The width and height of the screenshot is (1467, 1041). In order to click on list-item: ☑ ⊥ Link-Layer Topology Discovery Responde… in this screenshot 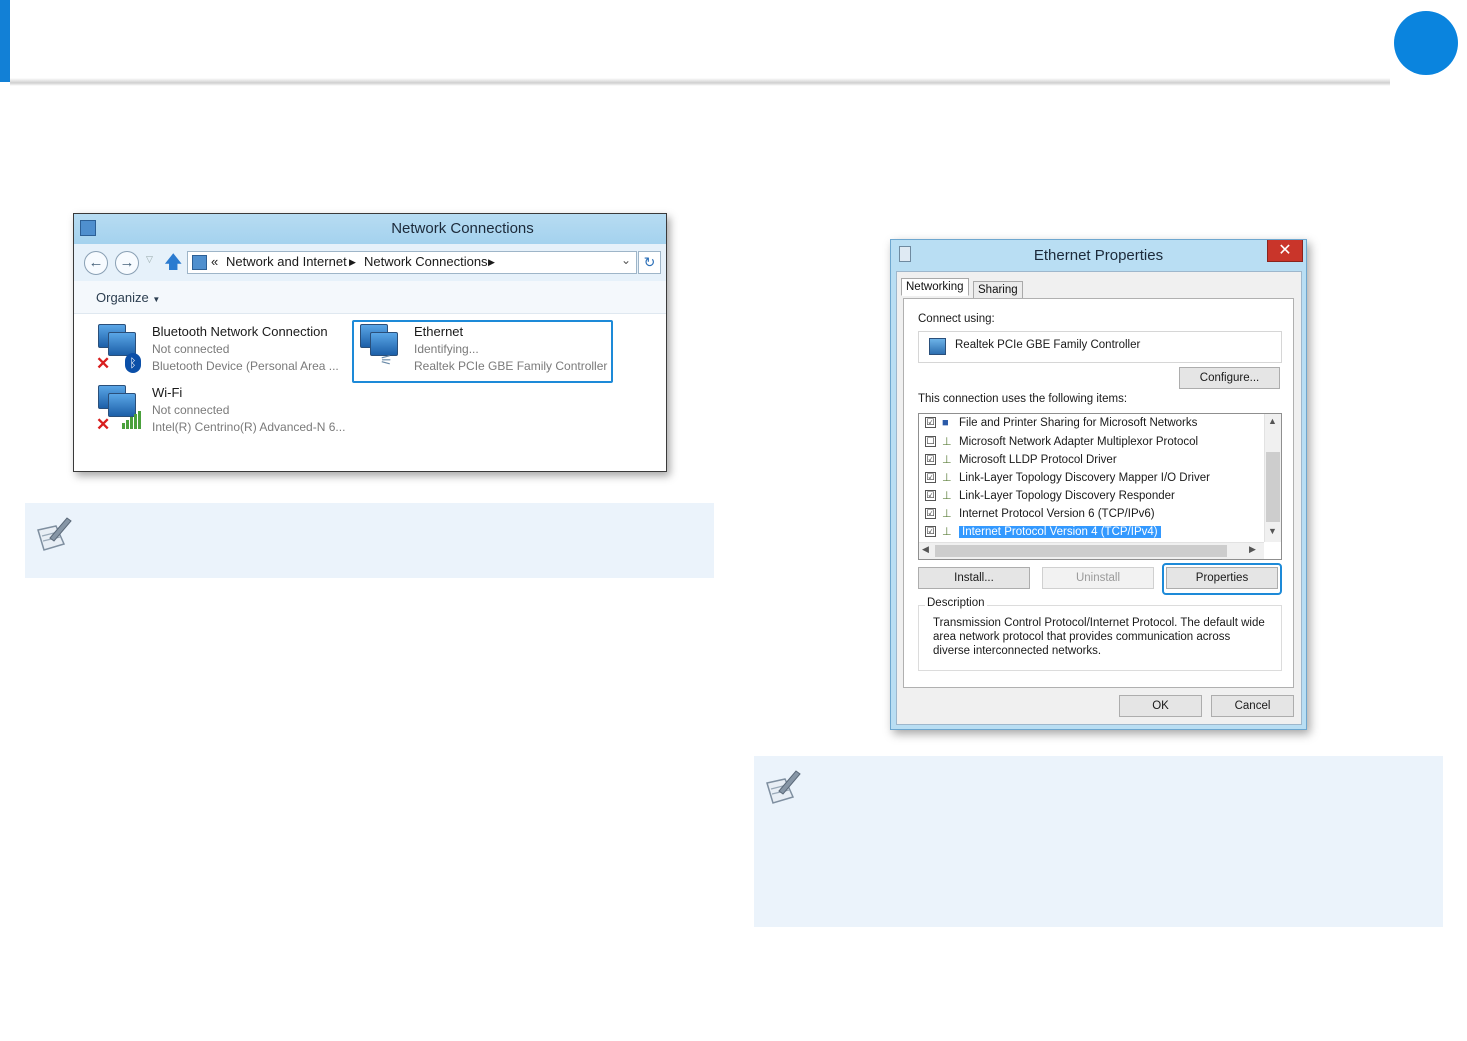, I will do `click(1050, 498)`.